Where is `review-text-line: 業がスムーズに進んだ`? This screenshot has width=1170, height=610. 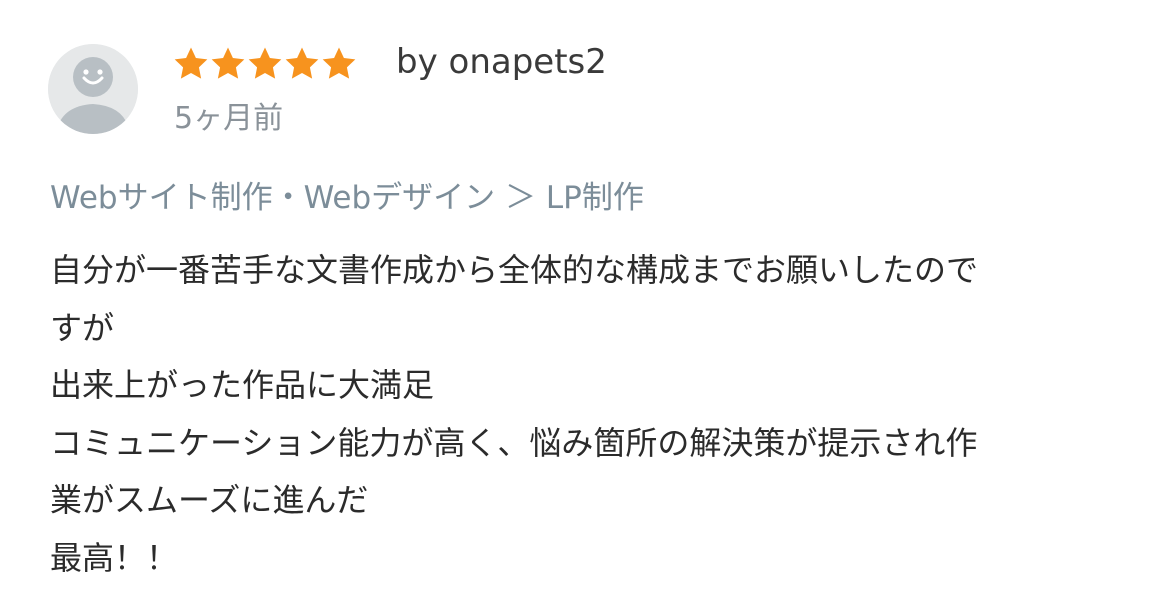
review-text-line: 業がスムーズに進んだ is located at coordinates (209, 500).